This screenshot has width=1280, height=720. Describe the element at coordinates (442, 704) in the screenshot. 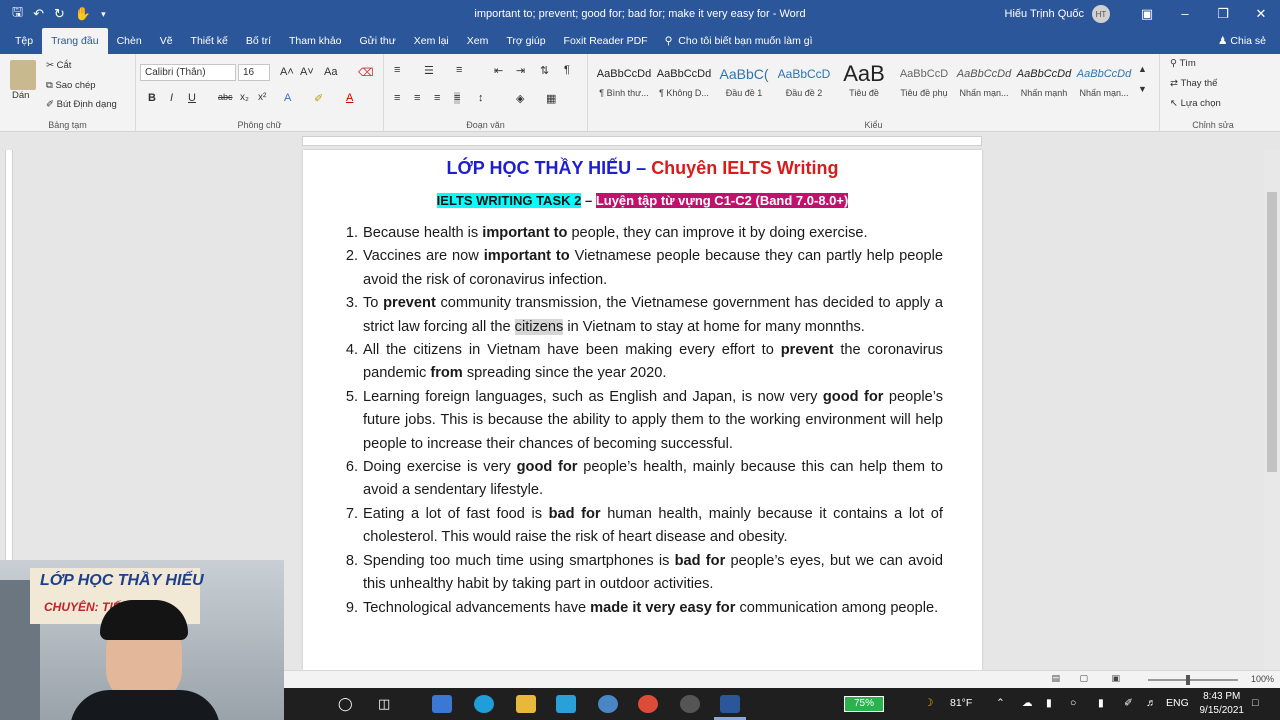

I see `mail-icon` at that location.